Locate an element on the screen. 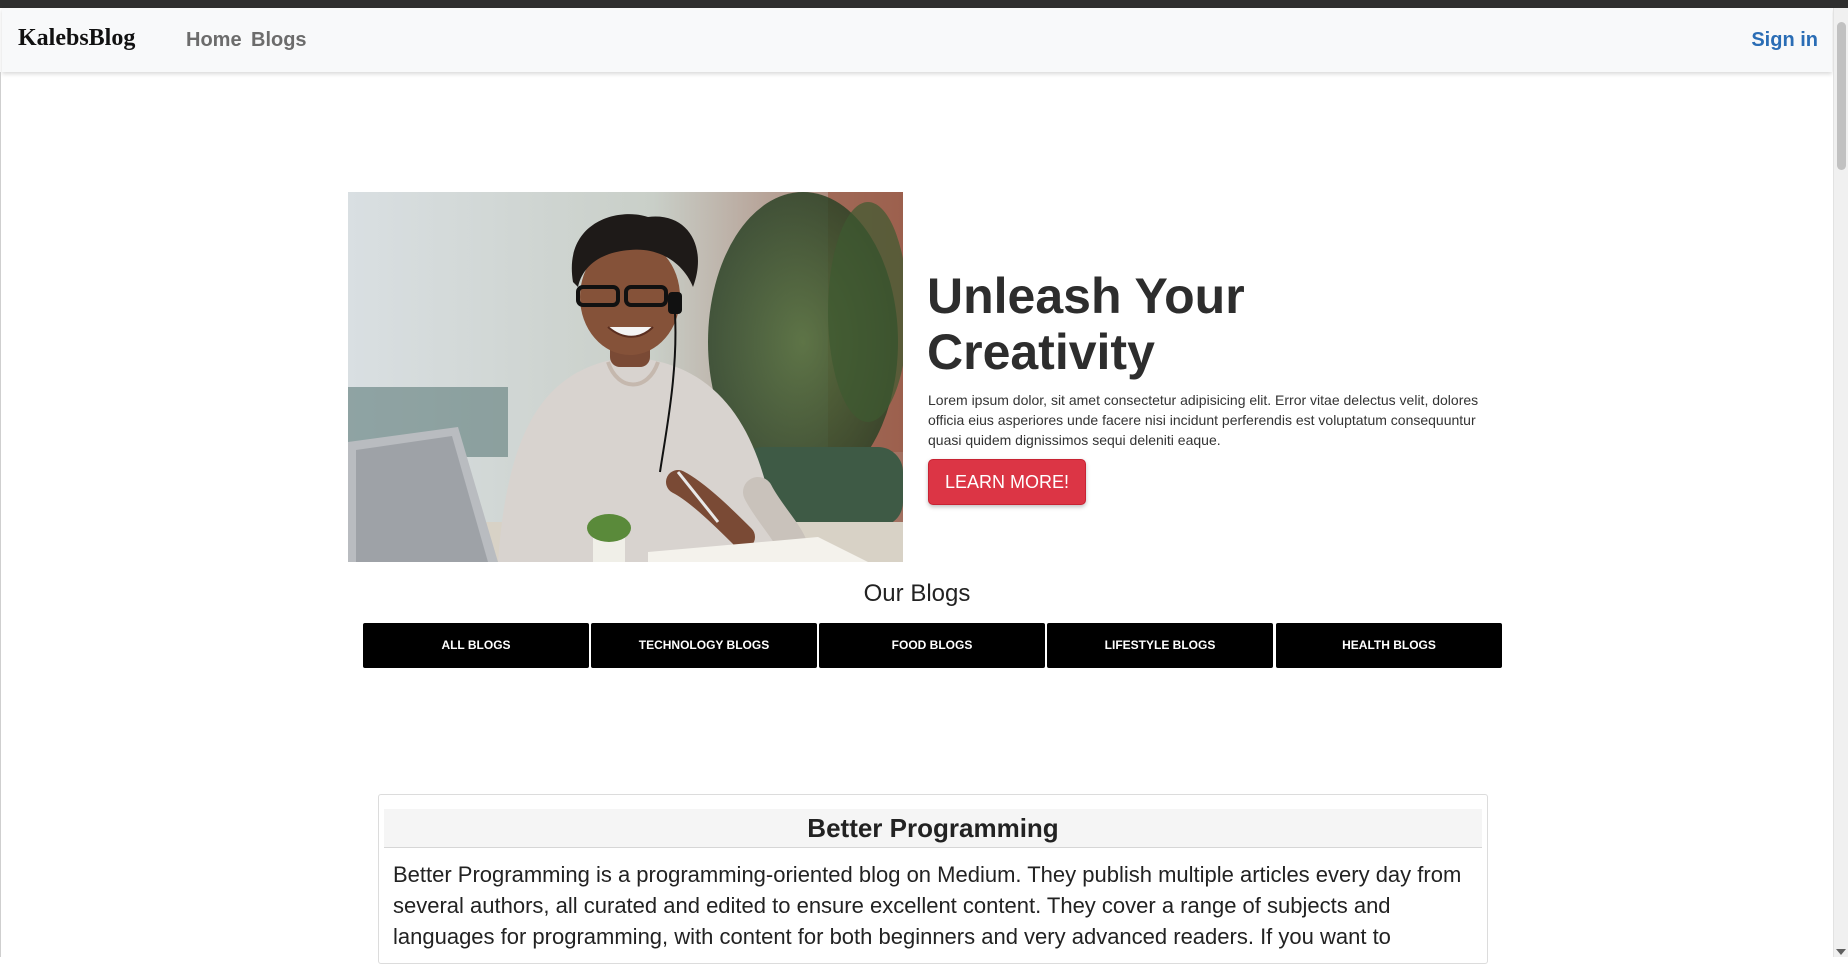 The height and width of the screenshot is (964, 1848). category-technology-blogs-button: TECHNOLOGY BLOGS is located at coordinates (704, 645).